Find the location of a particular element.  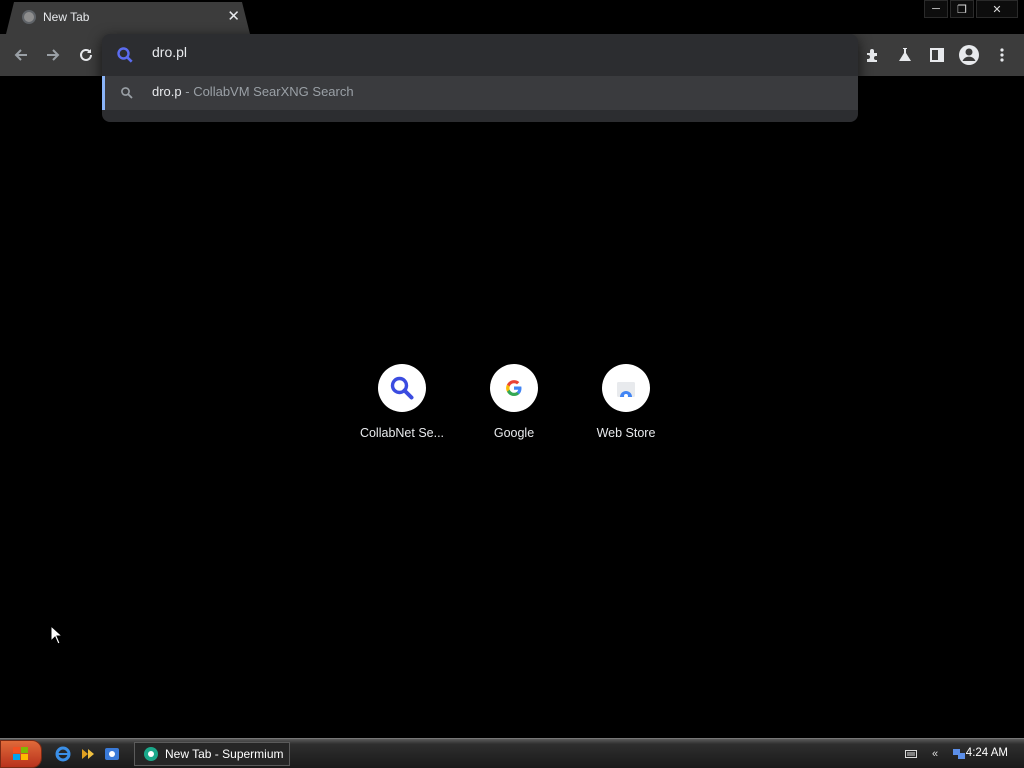

network-icon is located at coordinates (959, 754).